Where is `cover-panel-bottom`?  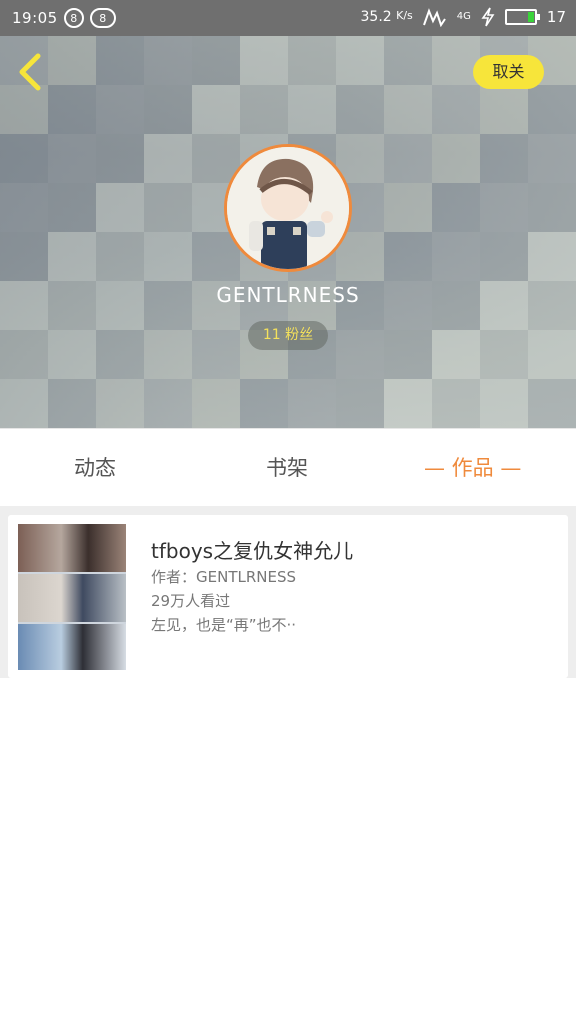 cover-panel-bottom is located at coordinates (72, 647).